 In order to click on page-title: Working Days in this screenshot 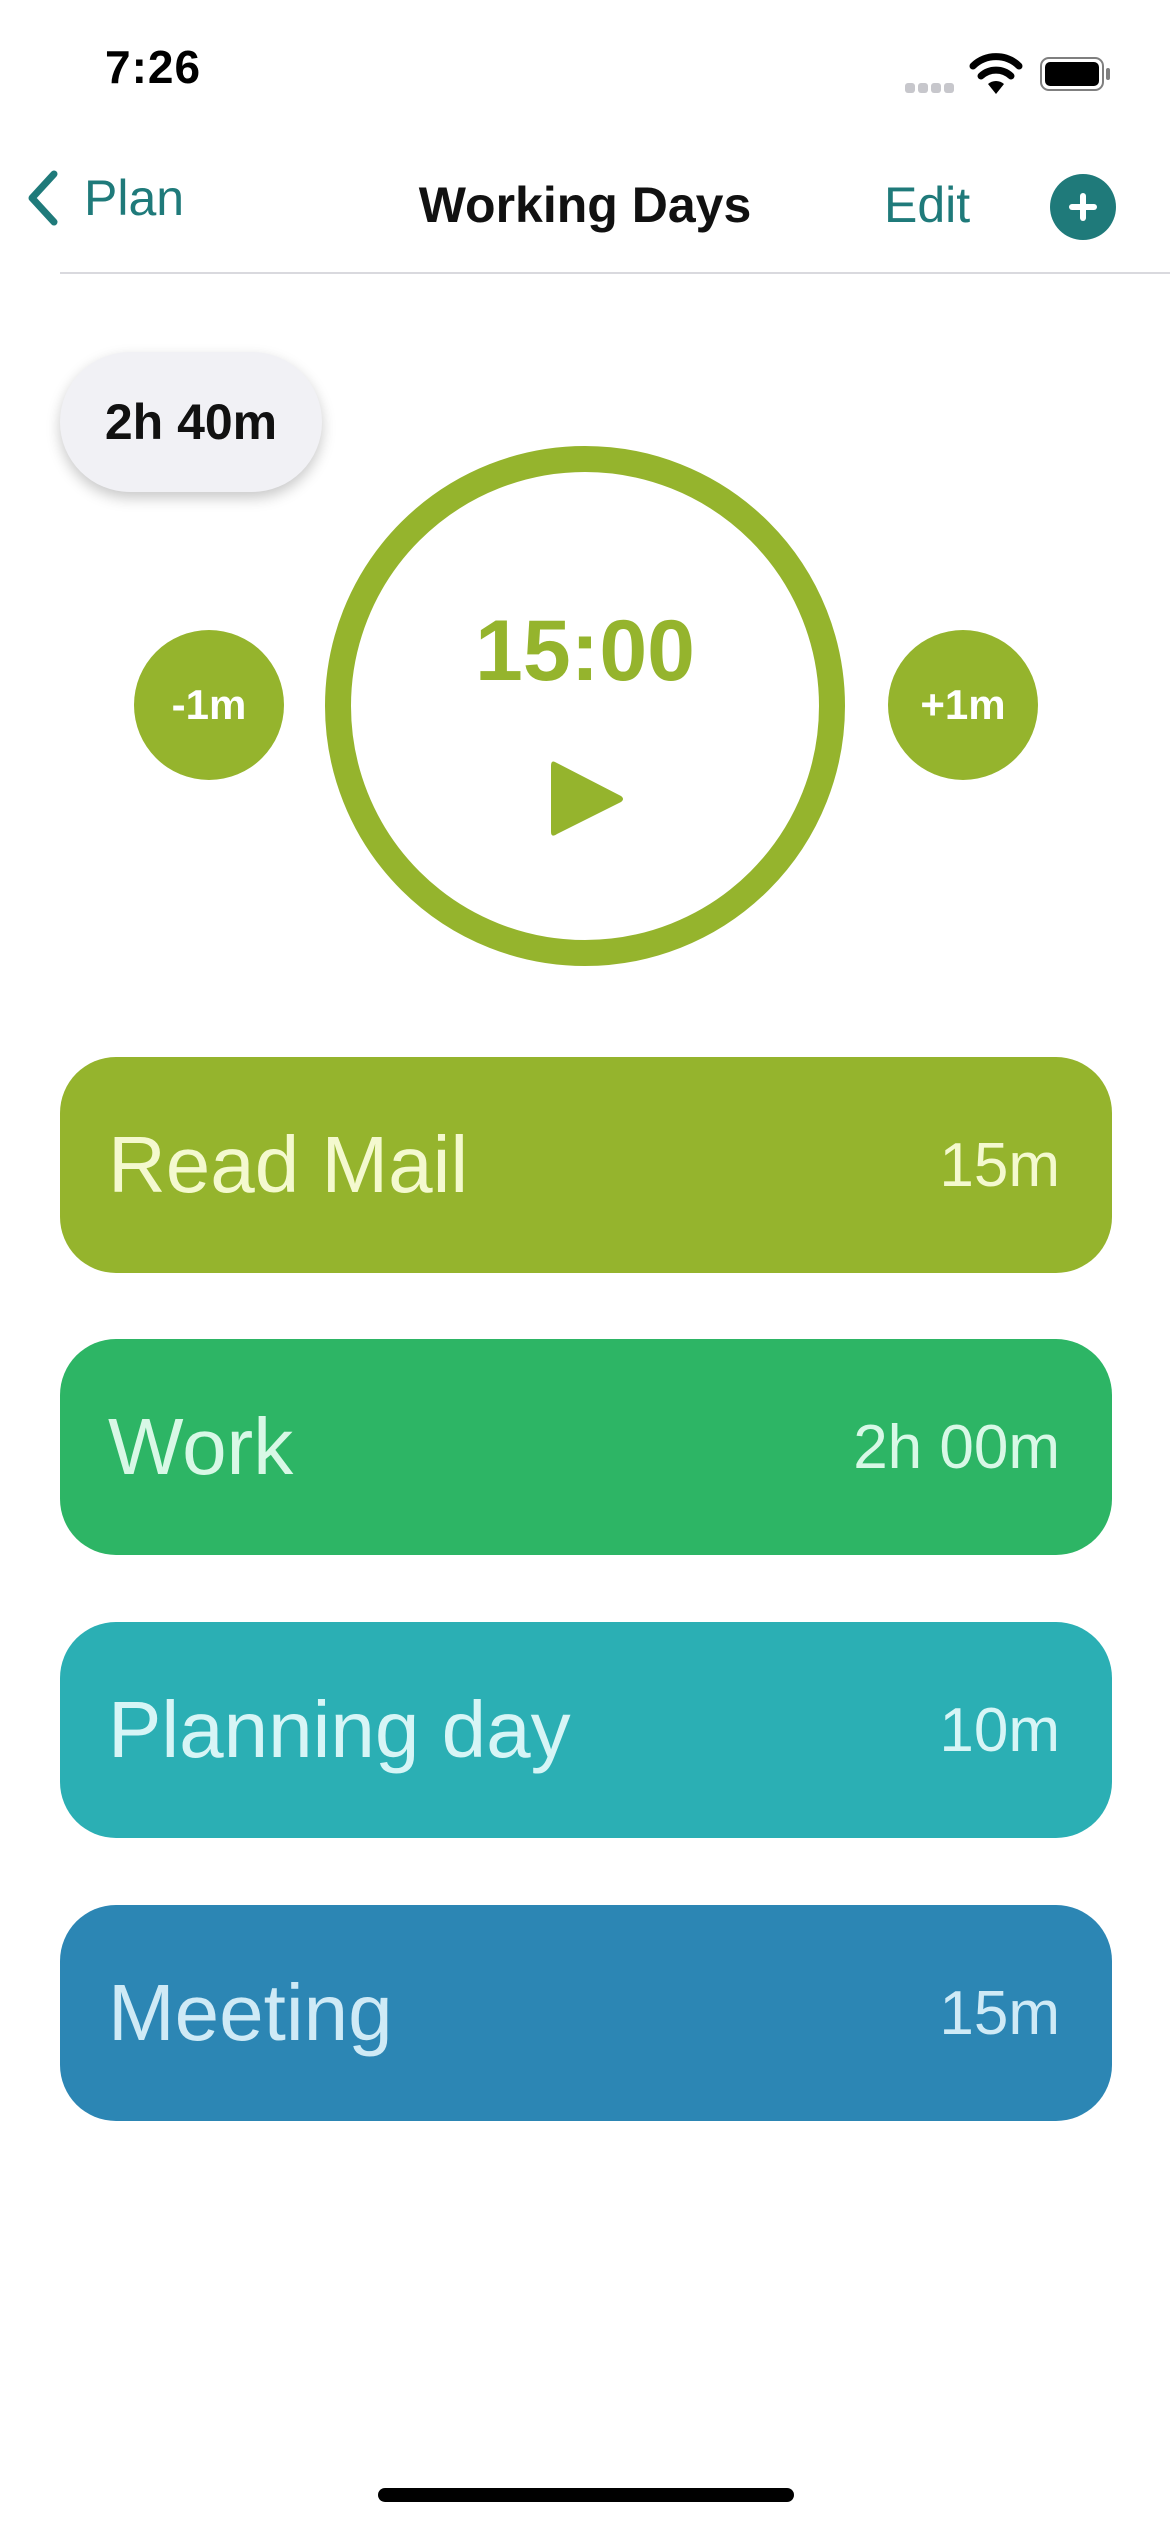, I will do `click(585, 205)`.